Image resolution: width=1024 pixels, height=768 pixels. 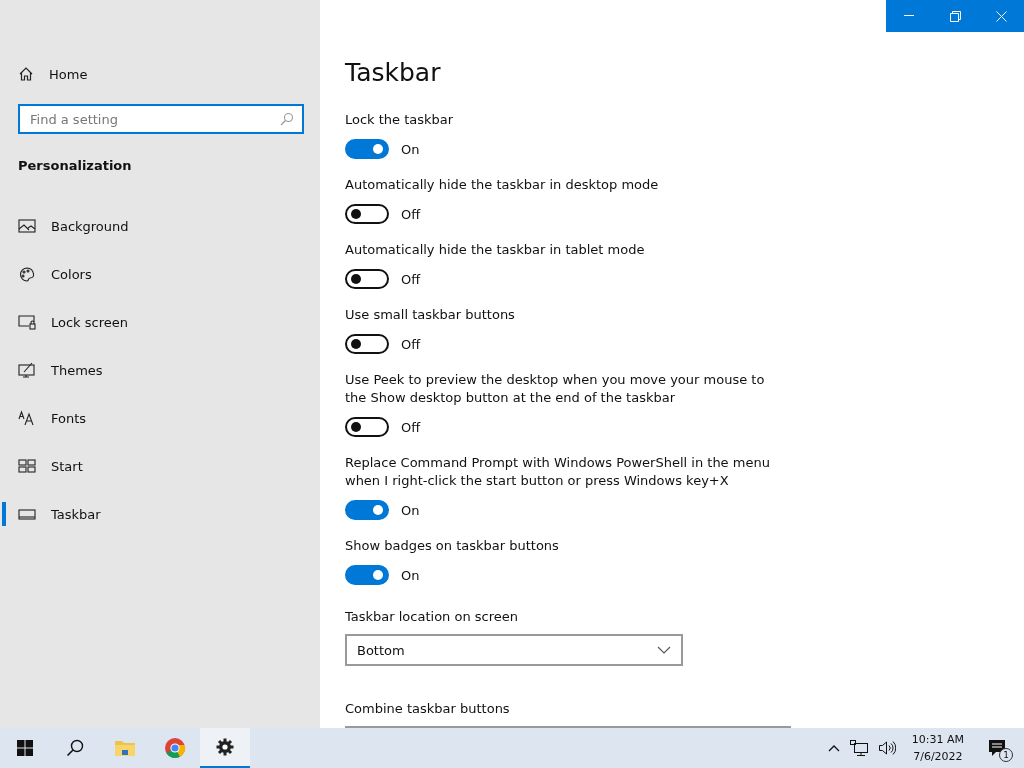 I want to click on minimize-icon, so click(x=909, y=16).